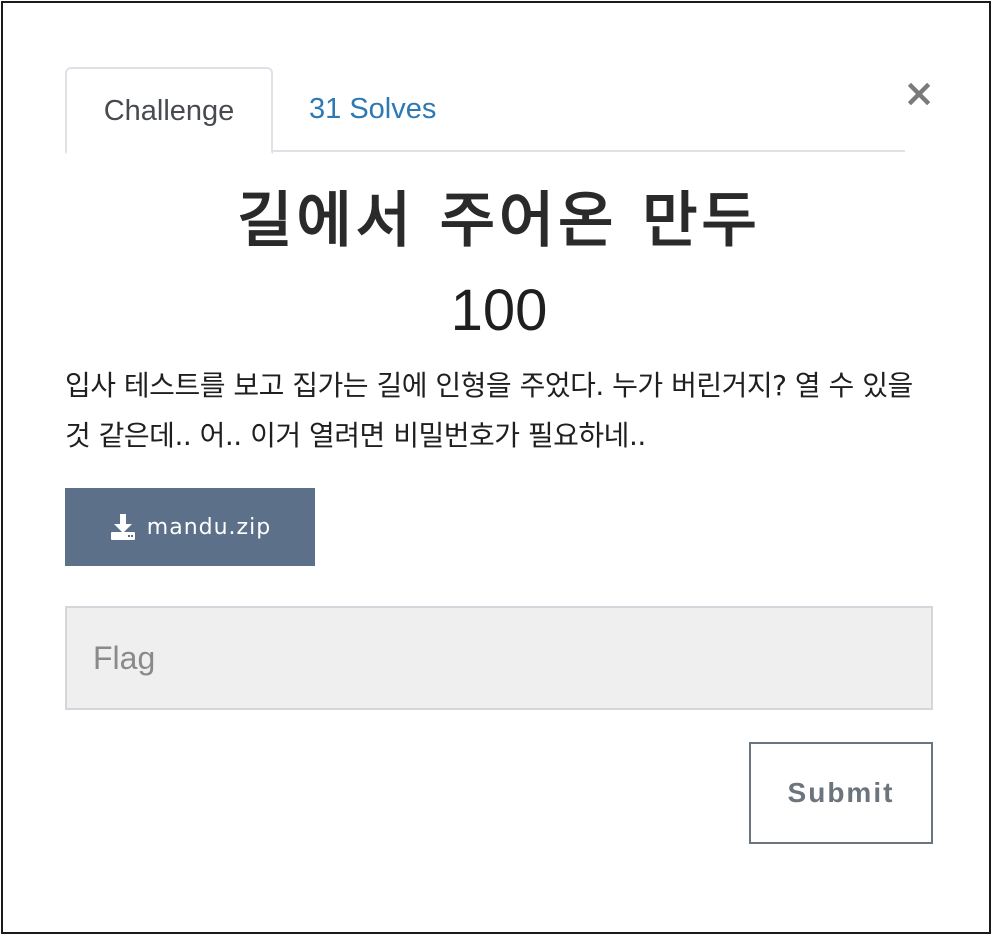 Image resolution: width=992 pixels, height=936 pixels. Describe the element at coordinates (499, 310) in the screenshot. I see `challenge-value: 100` at that location.